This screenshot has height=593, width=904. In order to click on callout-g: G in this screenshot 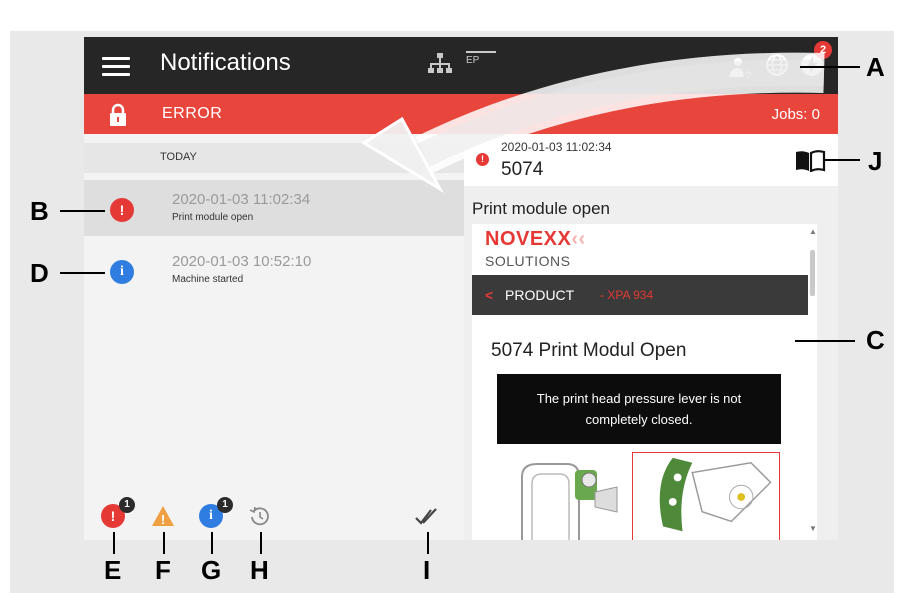, I will do `click(211, 570)`.